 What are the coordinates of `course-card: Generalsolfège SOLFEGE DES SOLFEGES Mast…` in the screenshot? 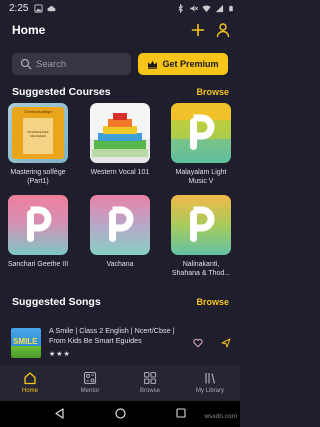 It's located at (38, 144).